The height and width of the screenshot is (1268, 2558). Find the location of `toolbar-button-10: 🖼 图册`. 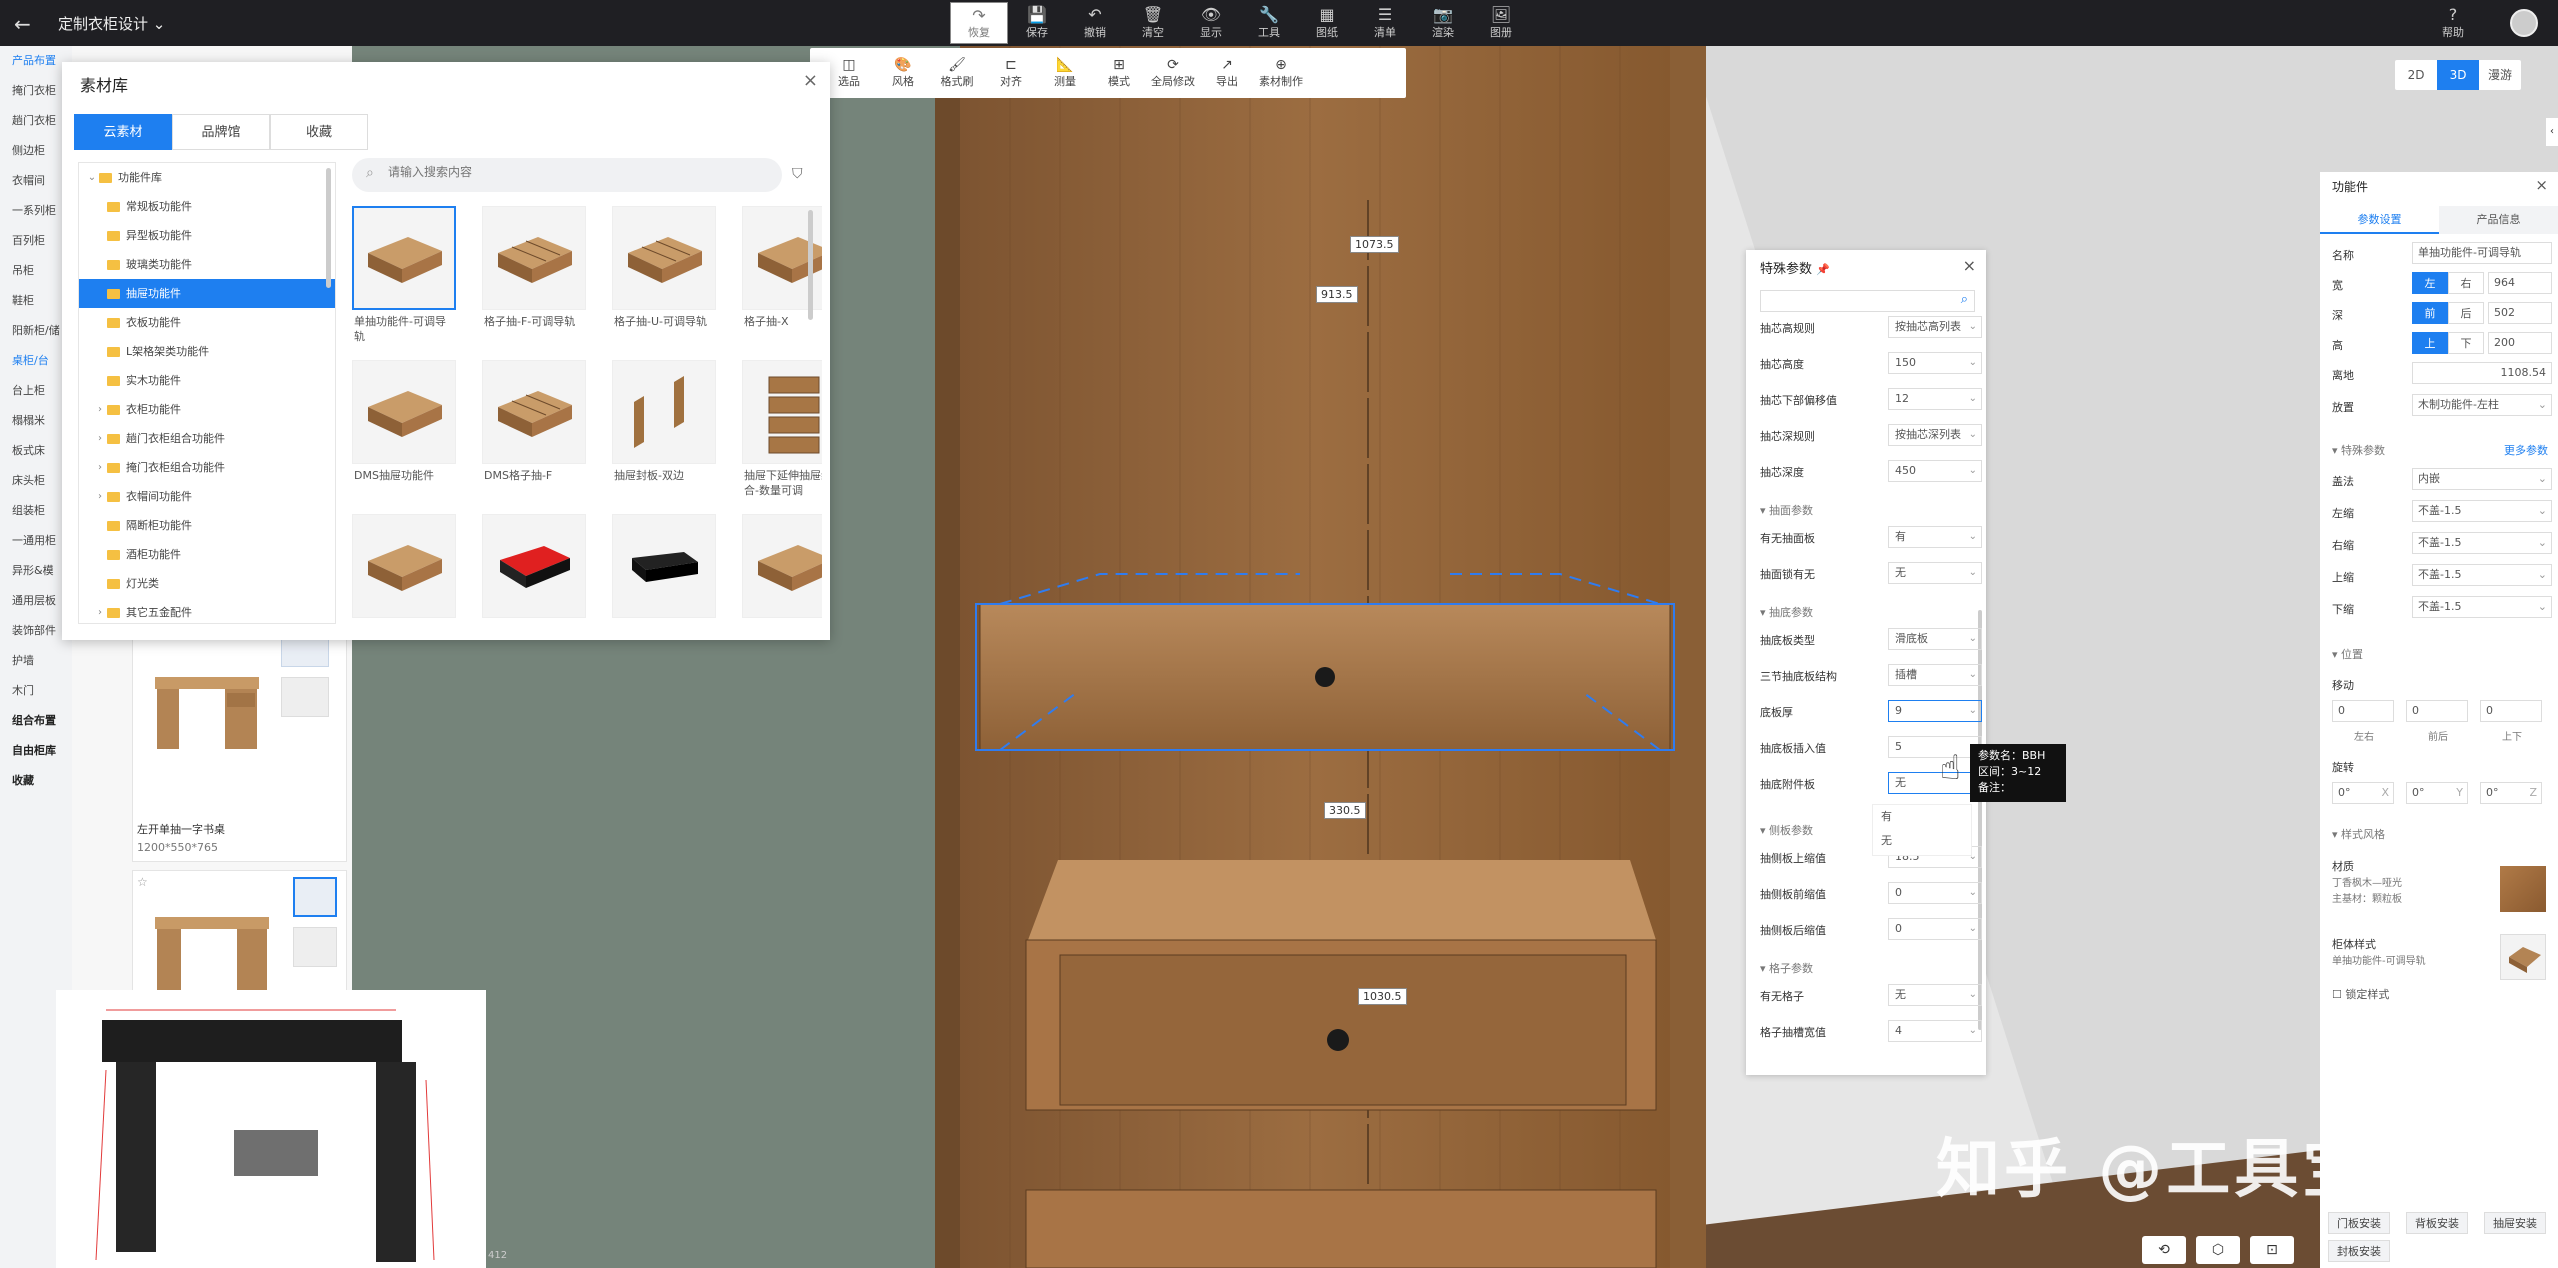

toolbar-button-10: 🖼 图册 is located at coordinates (1501, 23).